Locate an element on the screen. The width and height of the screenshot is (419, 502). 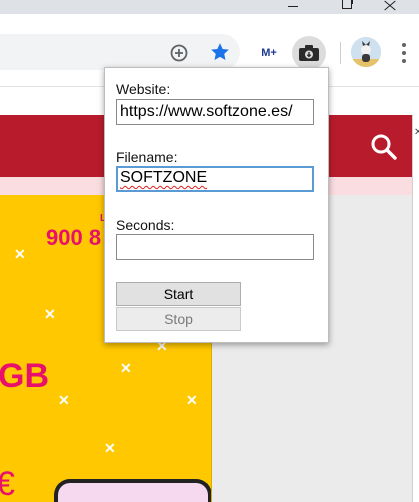
window-titlebar is located at coordinates (209, 7).